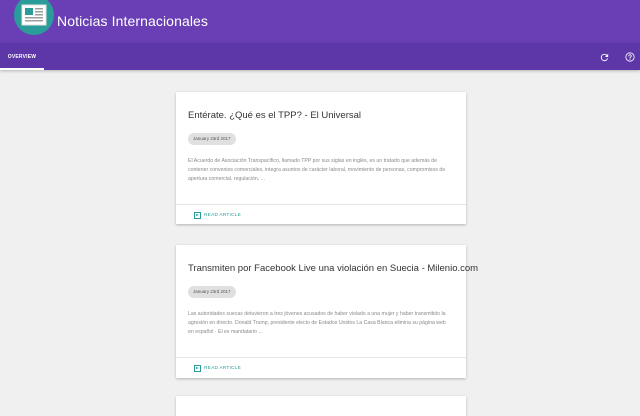  What do you see at coordinates (22, 56) in the screenshot?
I see `tab-overview: OVERVIEW` at bounding box center [22, 56].